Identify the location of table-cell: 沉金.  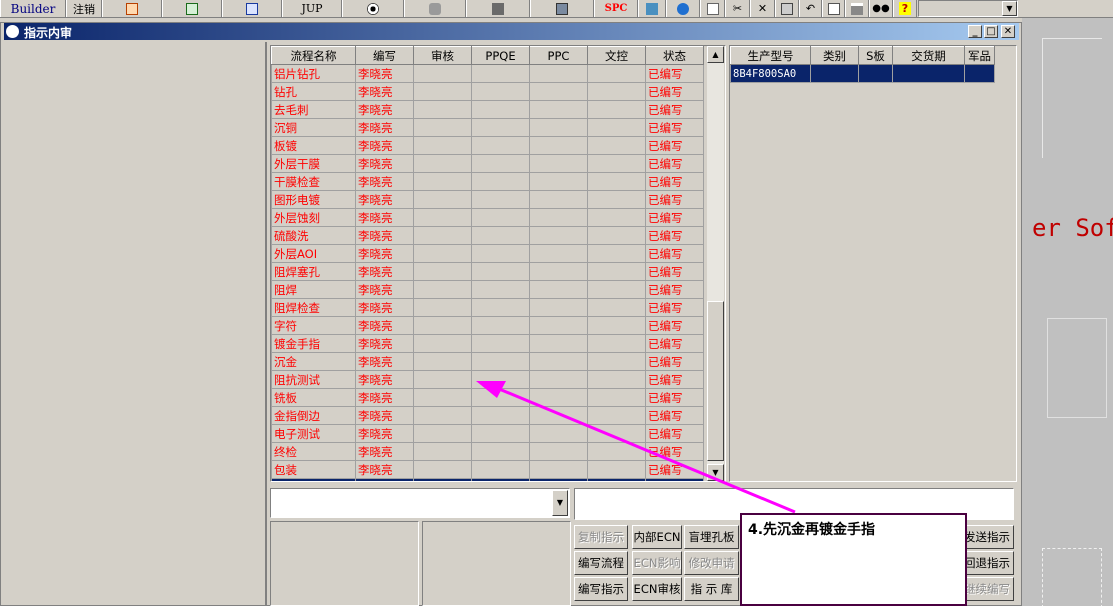
(313, 361).